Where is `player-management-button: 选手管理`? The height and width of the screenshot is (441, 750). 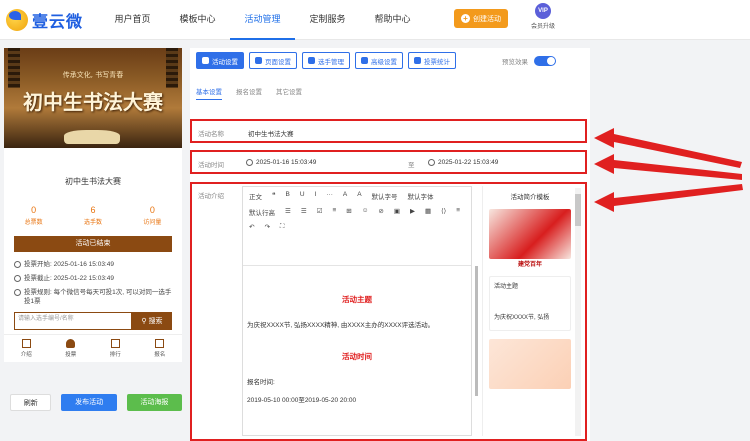
player-management-button: 选手管理 is located at coordinates (326, 60).